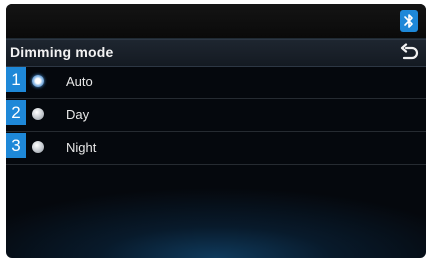 The image size is (432, 262). What do you see at coordinates (409, 53) in the screenshot?
I see `back-arrow-icon` at bounding box center [409, 53].